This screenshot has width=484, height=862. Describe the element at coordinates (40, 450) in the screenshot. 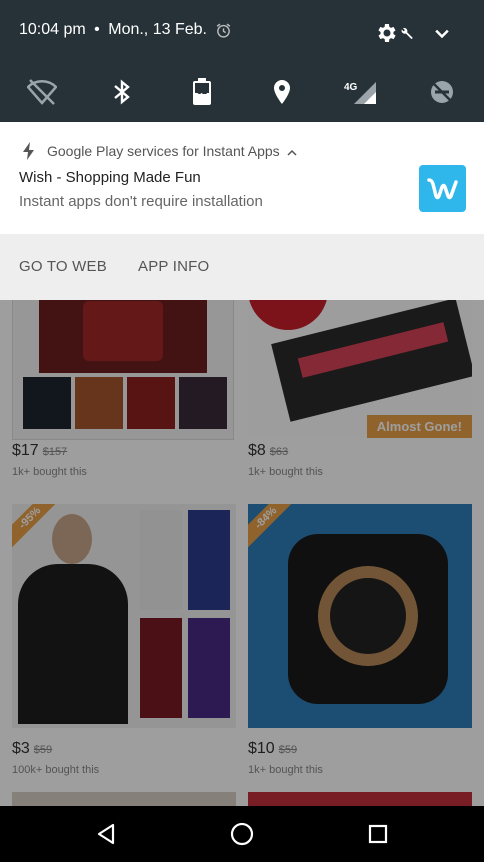

I see `product-price: $17 $157` at that location.